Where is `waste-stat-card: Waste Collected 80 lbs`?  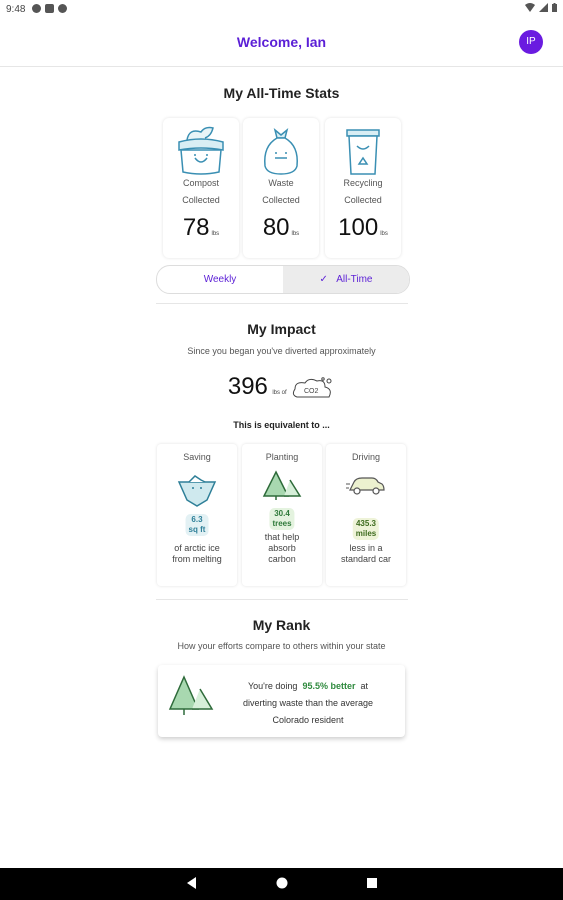 waste-stat-card: Waste Collected 80 lbs is located at coordinates (281, 188).